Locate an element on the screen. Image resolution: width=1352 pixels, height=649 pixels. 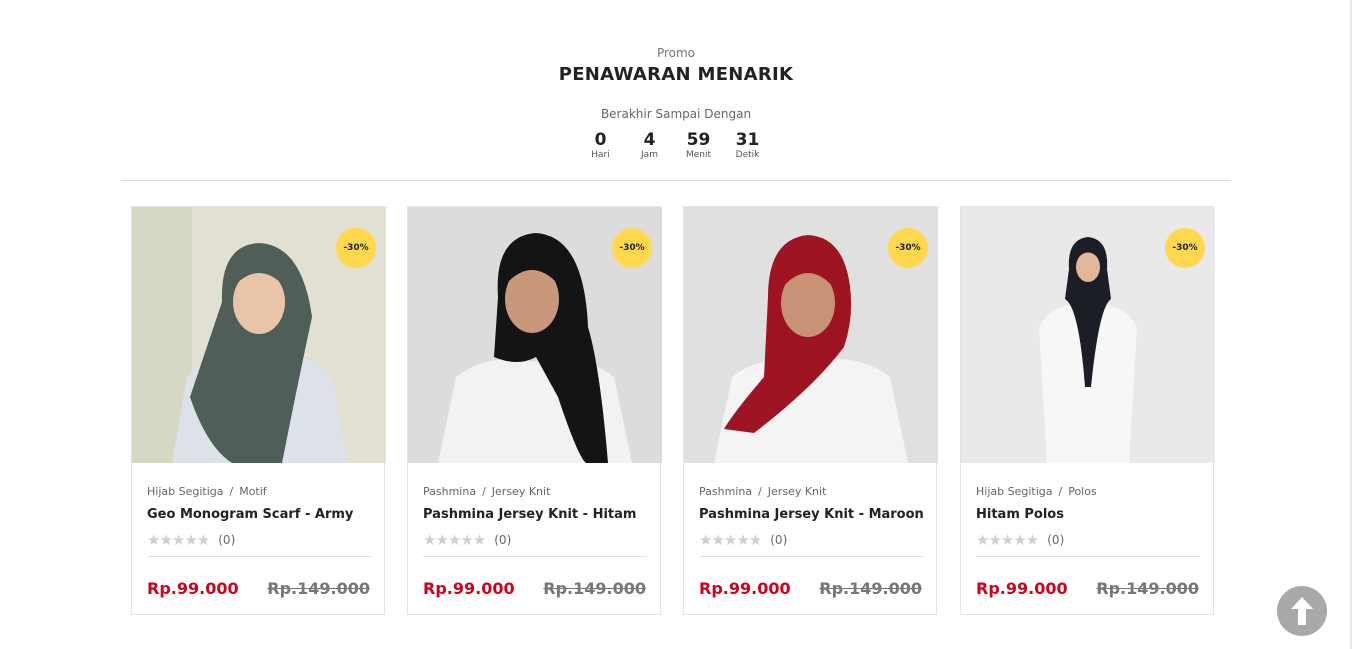
product-breadcrumb: Hijab Segitiga / Polos is located at coordinates (1036, 491).